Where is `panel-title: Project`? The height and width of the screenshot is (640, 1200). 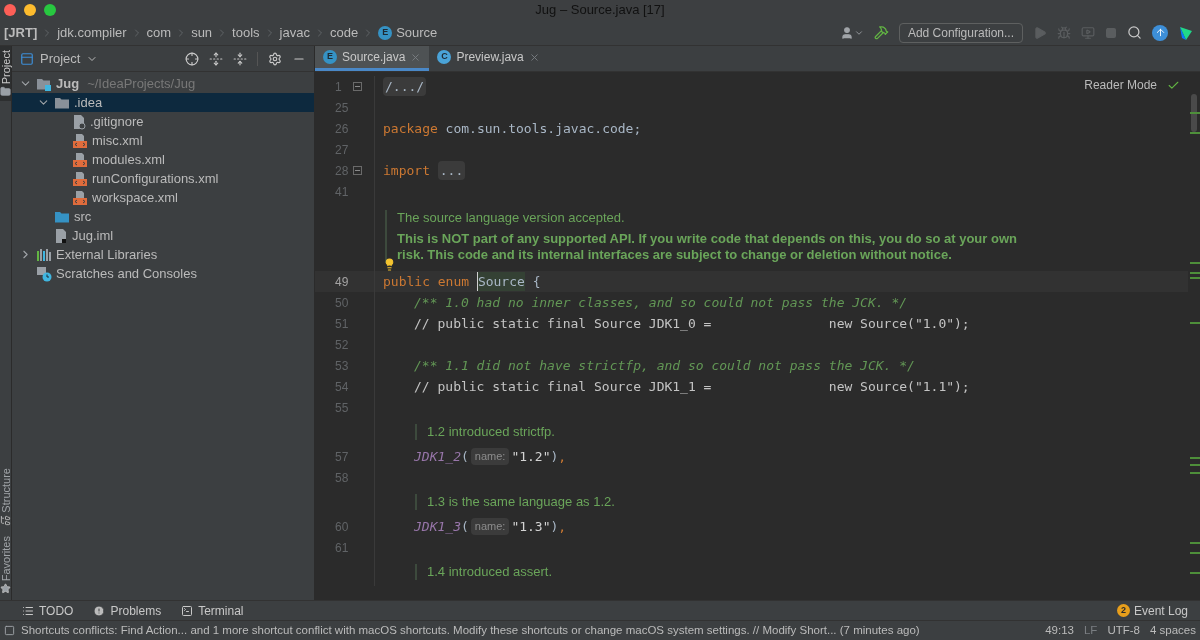 panel-title: Project is located at coordinates (60, 58).